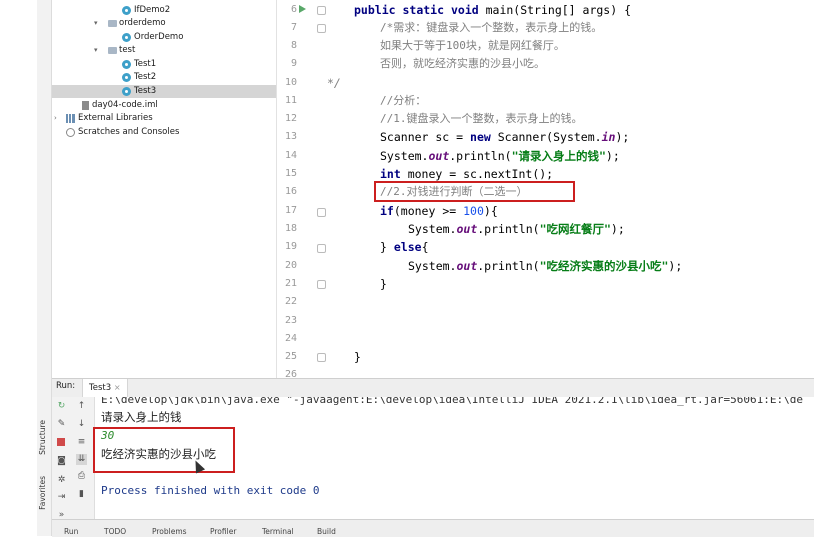 The height and width of the screenshot is (537, 814). Describe the element at coordinates (432, 266) in the screenshot. I see `code-token: System.` at that location.